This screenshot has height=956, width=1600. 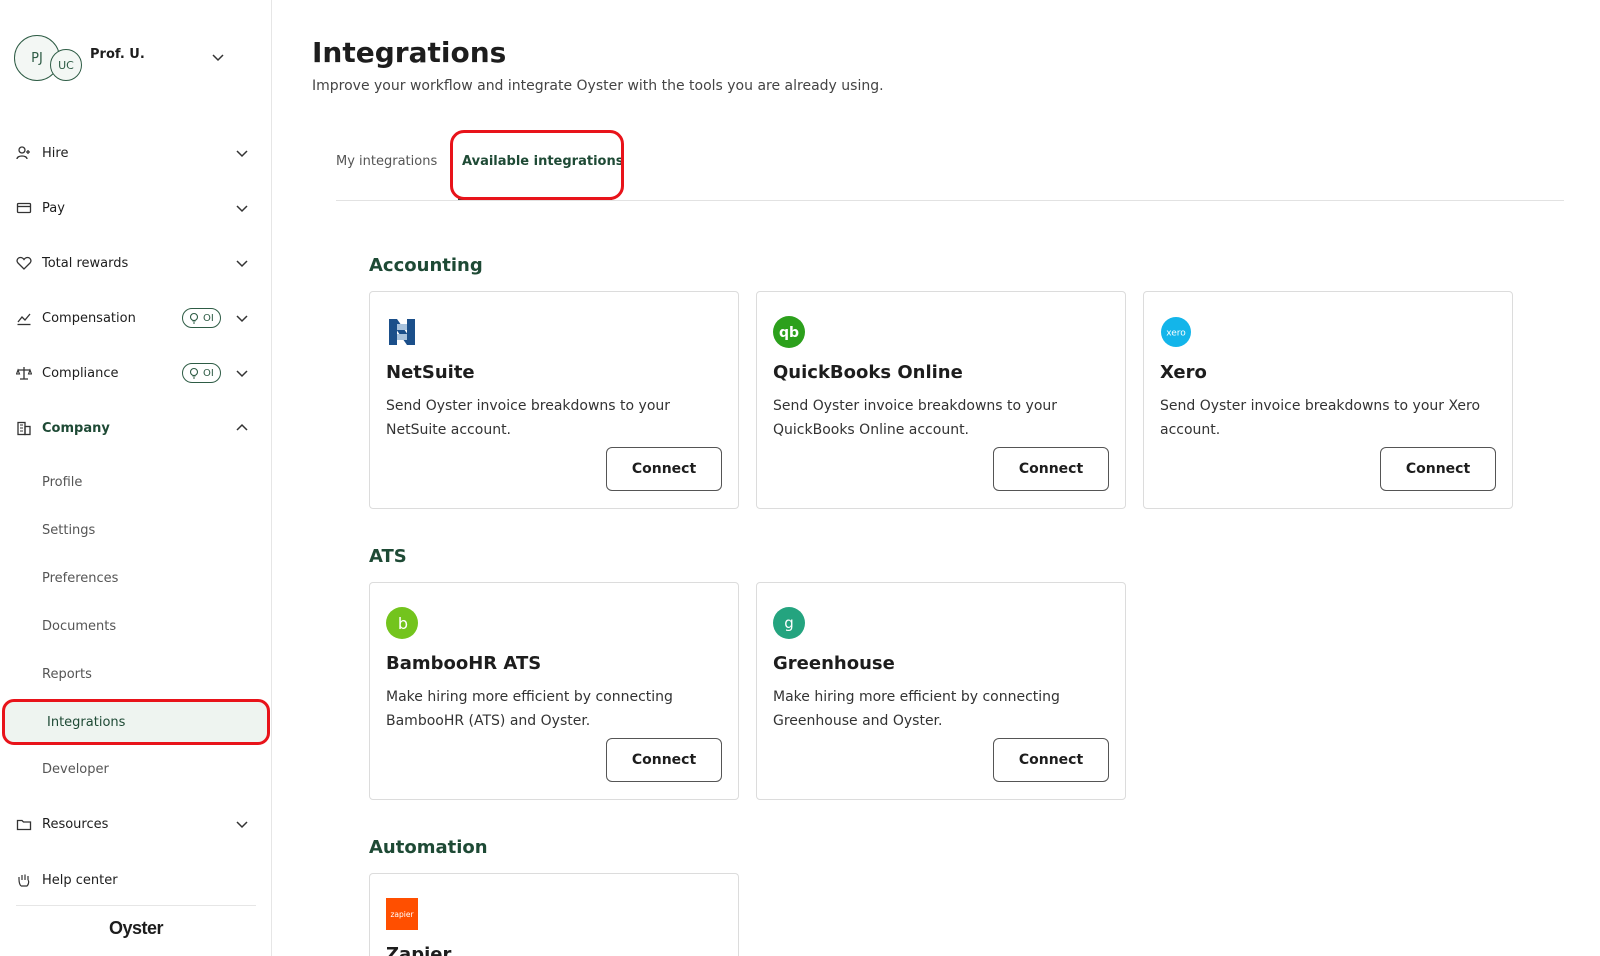 What do you see at coordinates (37, 58) in the screenshot?
I see `avatar-initials: PJ` at bounding box center [37, 58].